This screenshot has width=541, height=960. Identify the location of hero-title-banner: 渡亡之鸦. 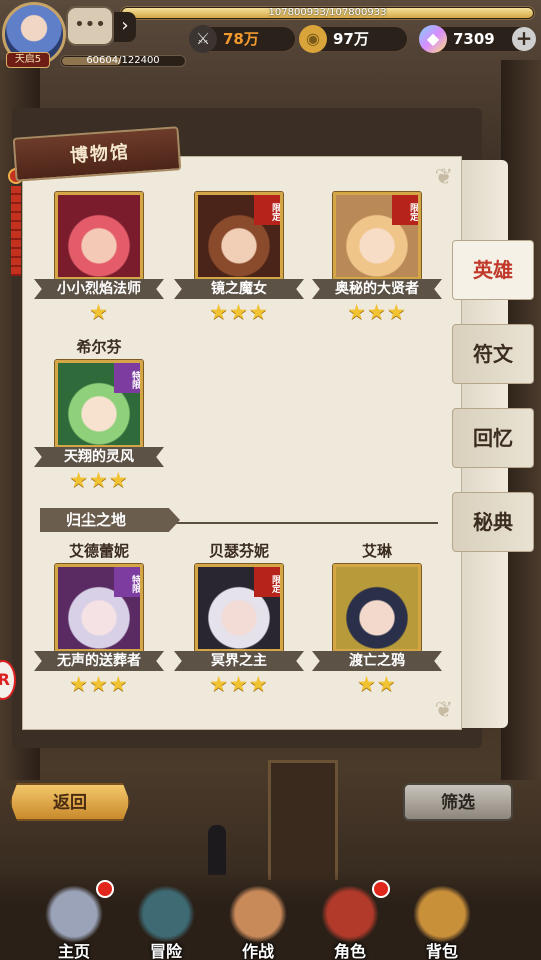
(377, 661).